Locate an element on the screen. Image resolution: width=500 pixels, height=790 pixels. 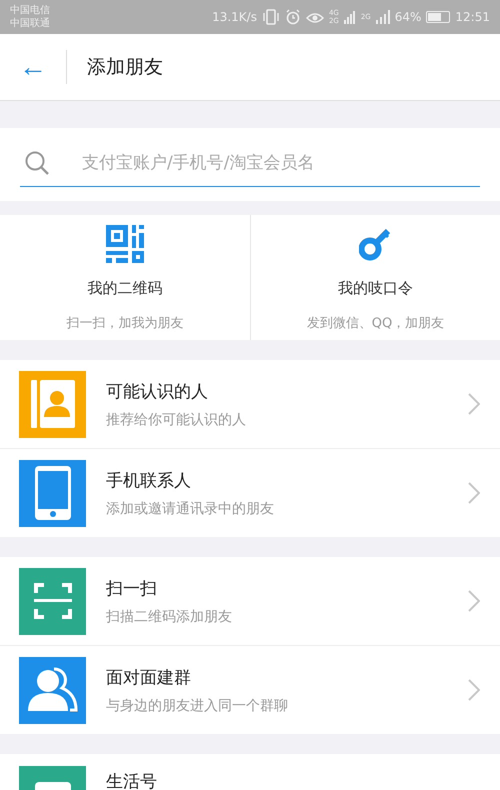
alarm-icon is located at coordinates (292, 17).